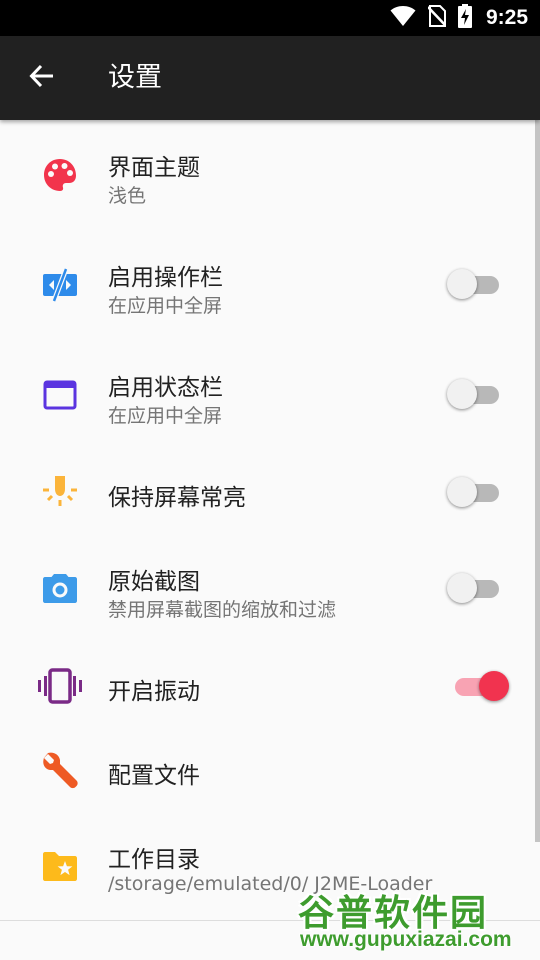  What do you see at coordinates (478, 394) in the screenshot?
I see `status-bar-switch` at bounding box center [478, 394].